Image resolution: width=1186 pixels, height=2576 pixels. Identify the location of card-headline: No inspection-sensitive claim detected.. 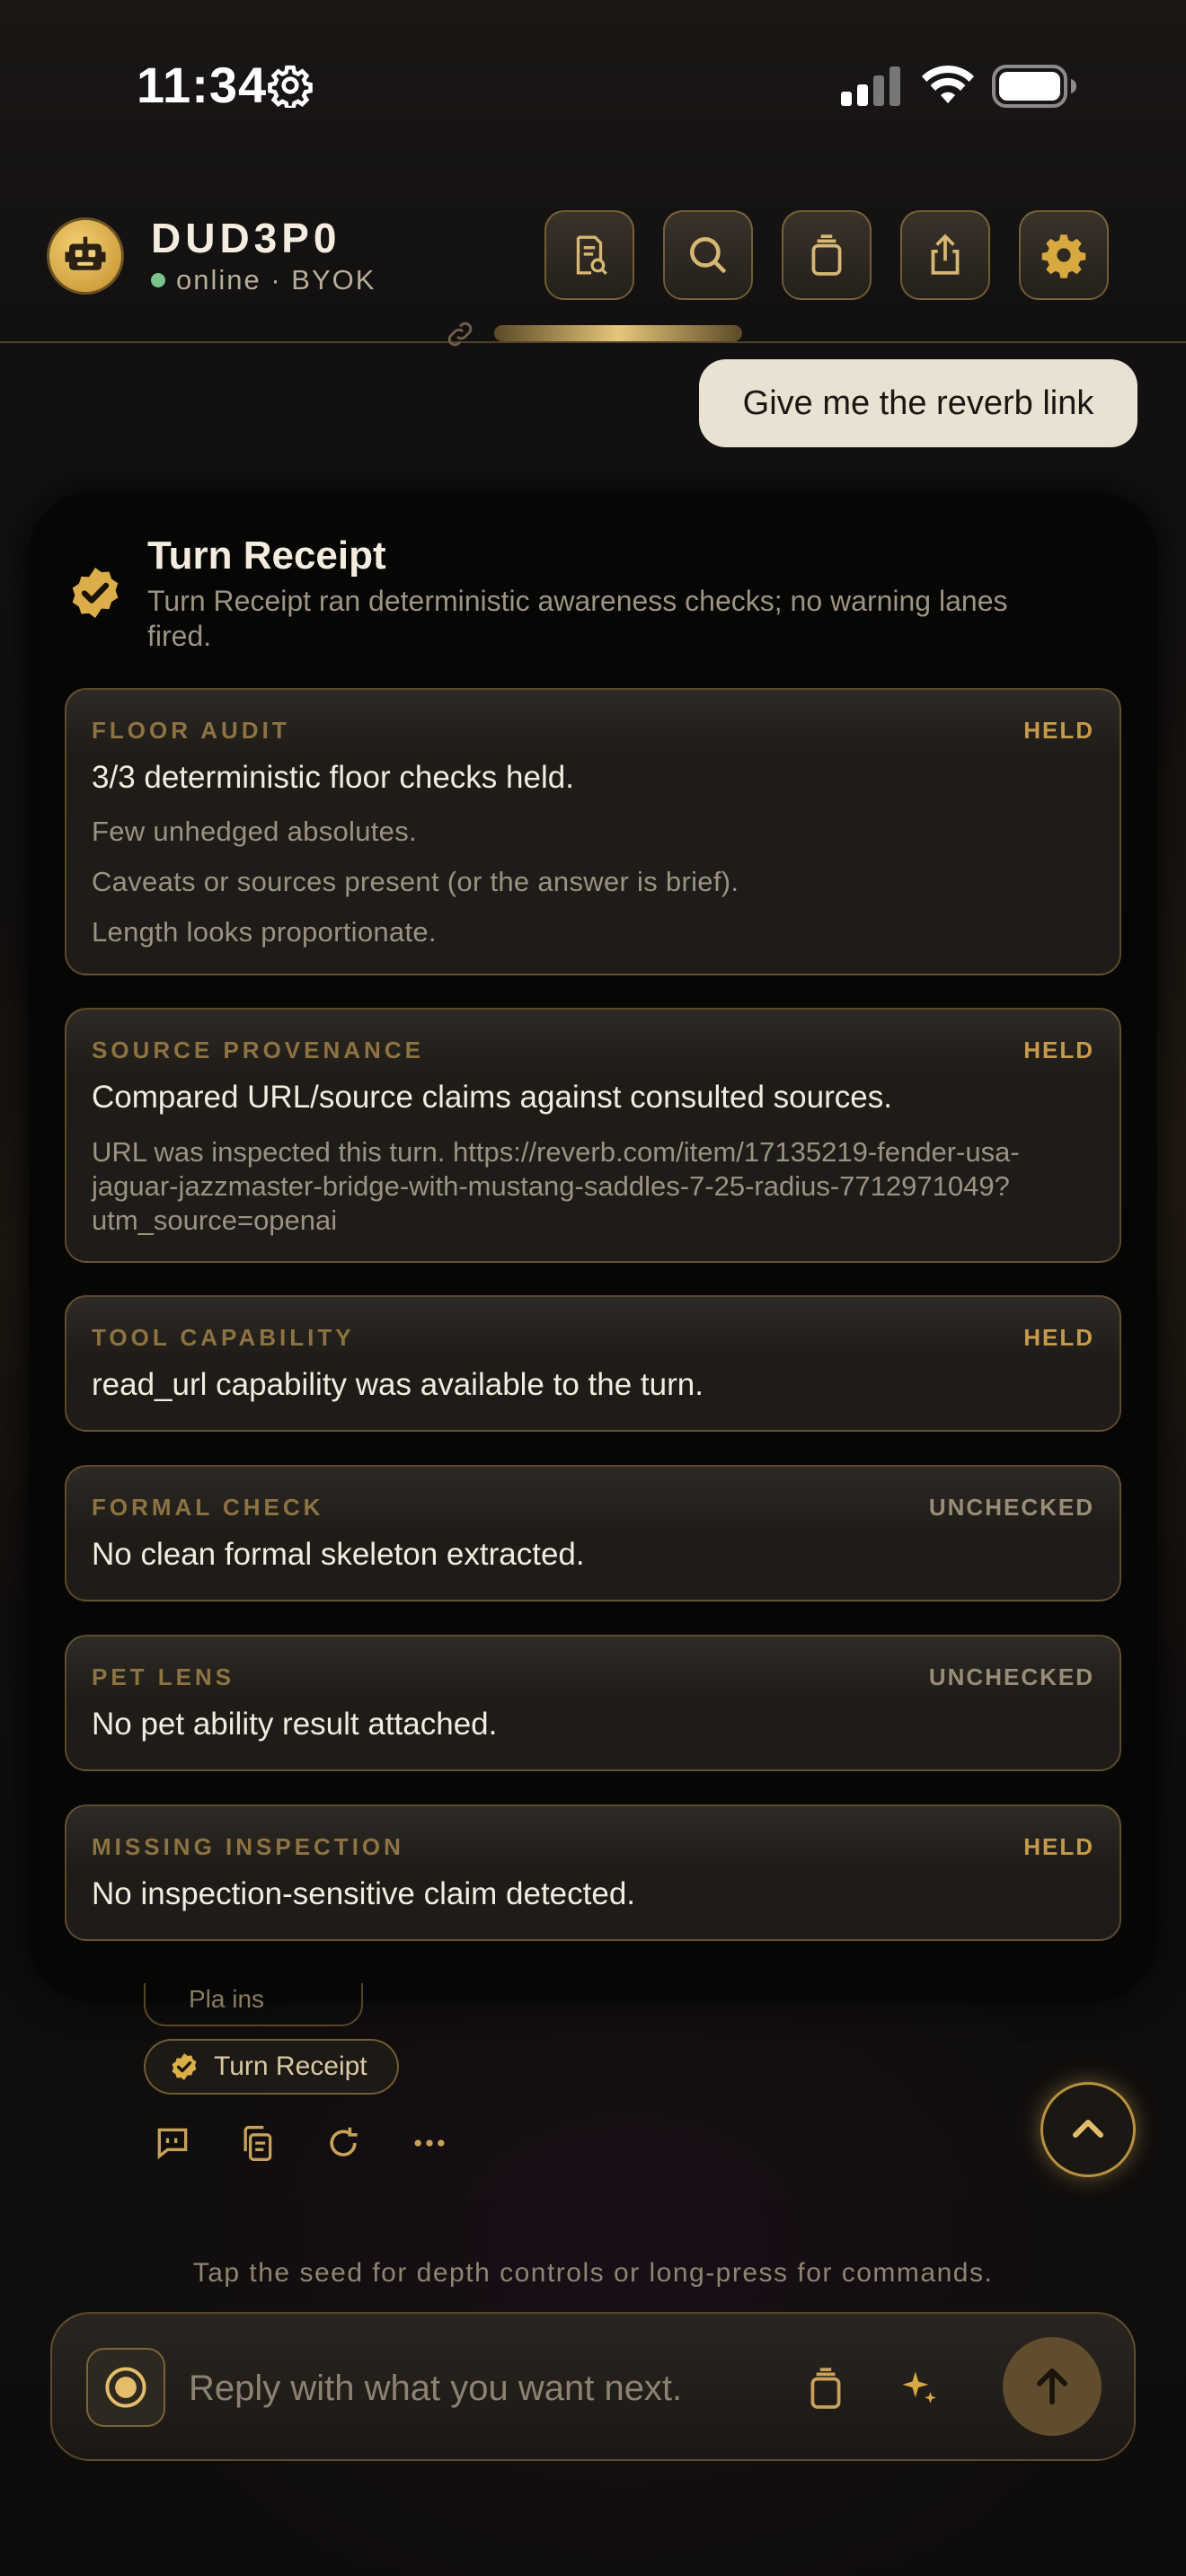
(364, 1894).